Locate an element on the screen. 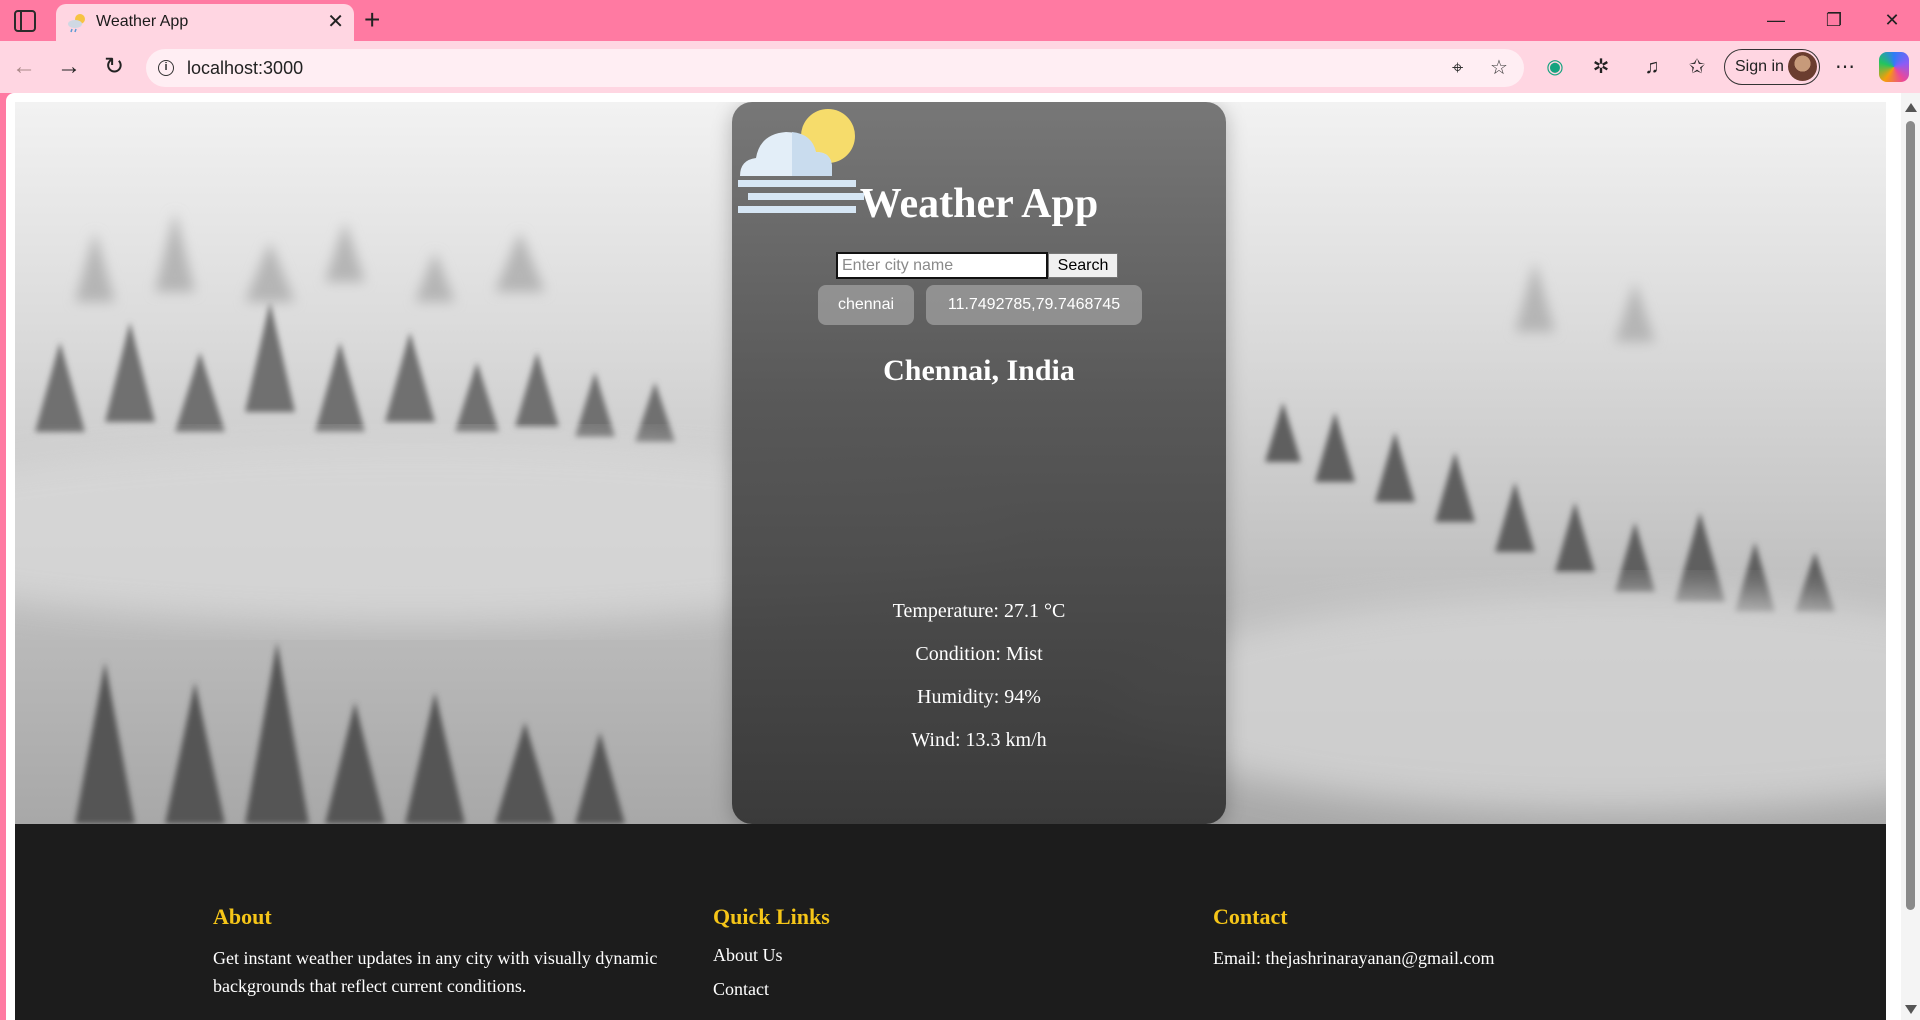 This screenshot has width=1920, height=1020. more-options-icon: ⋯ is located at coordinates (1845, 67).